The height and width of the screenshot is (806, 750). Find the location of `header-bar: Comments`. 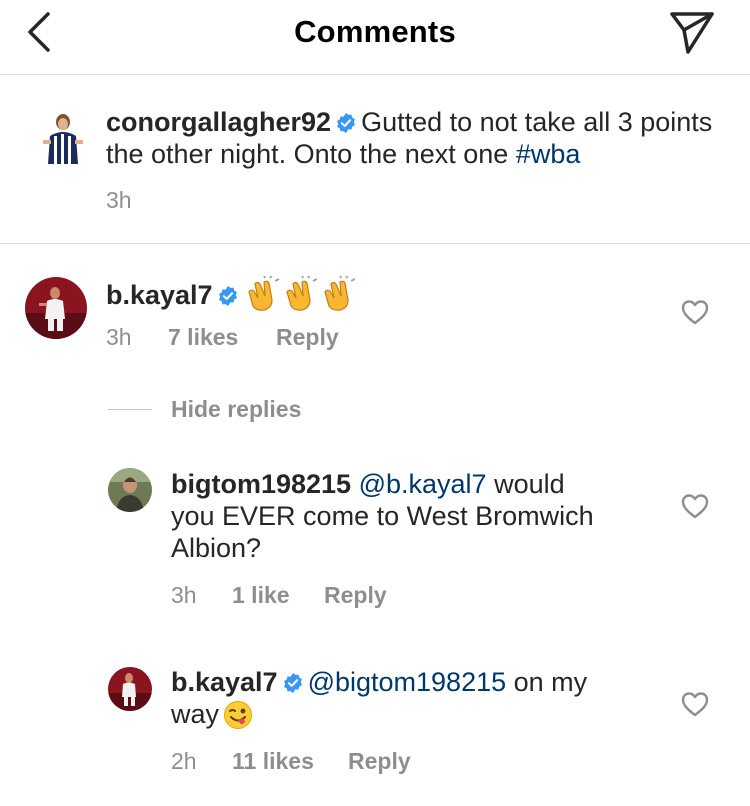

header-bar: Comments is located at coordinates (375, 37).